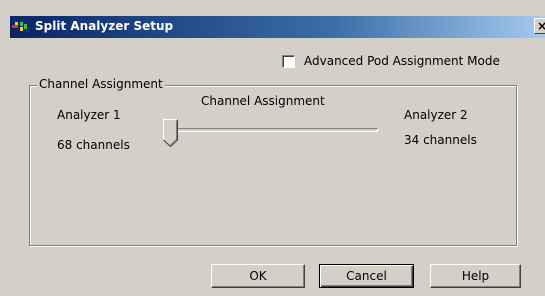  Describe the element at coordinates (436, 115) in the screenshot. I see `analyzer2-label: Analyzer 2` at that location.